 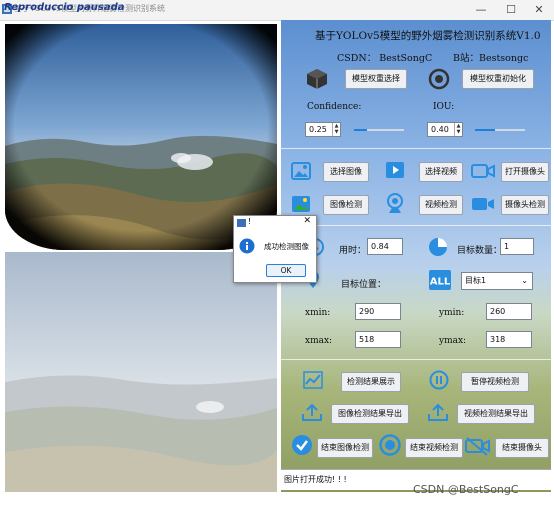 I want to click on model-weight-init-button: 模型权重初始化, so click(x=498, y=79).